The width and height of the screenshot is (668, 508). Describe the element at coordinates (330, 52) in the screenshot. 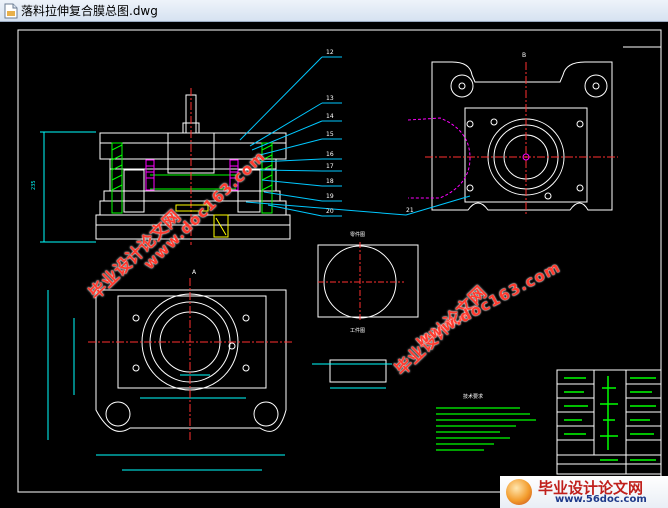

I see `part-number-12: 12` at that location.